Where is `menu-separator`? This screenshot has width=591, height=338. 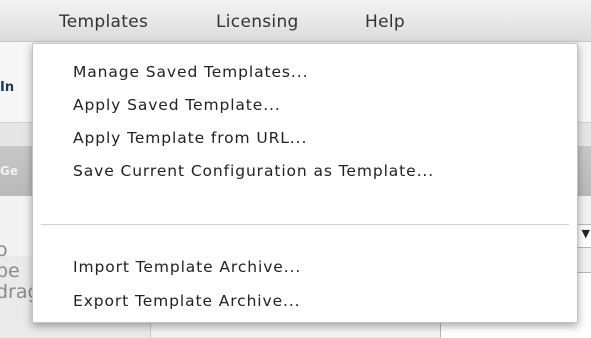
menu-separator is located at coordinates (305, 225).